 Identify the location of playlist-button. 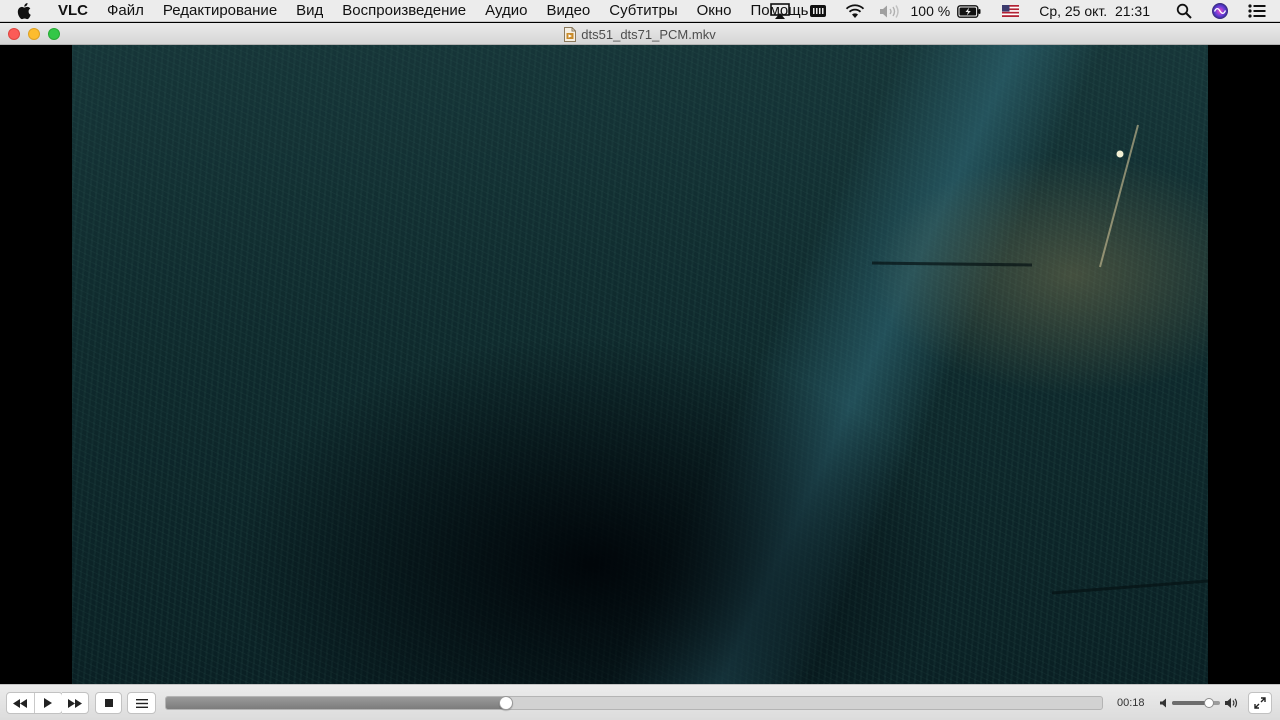
(141, 703).